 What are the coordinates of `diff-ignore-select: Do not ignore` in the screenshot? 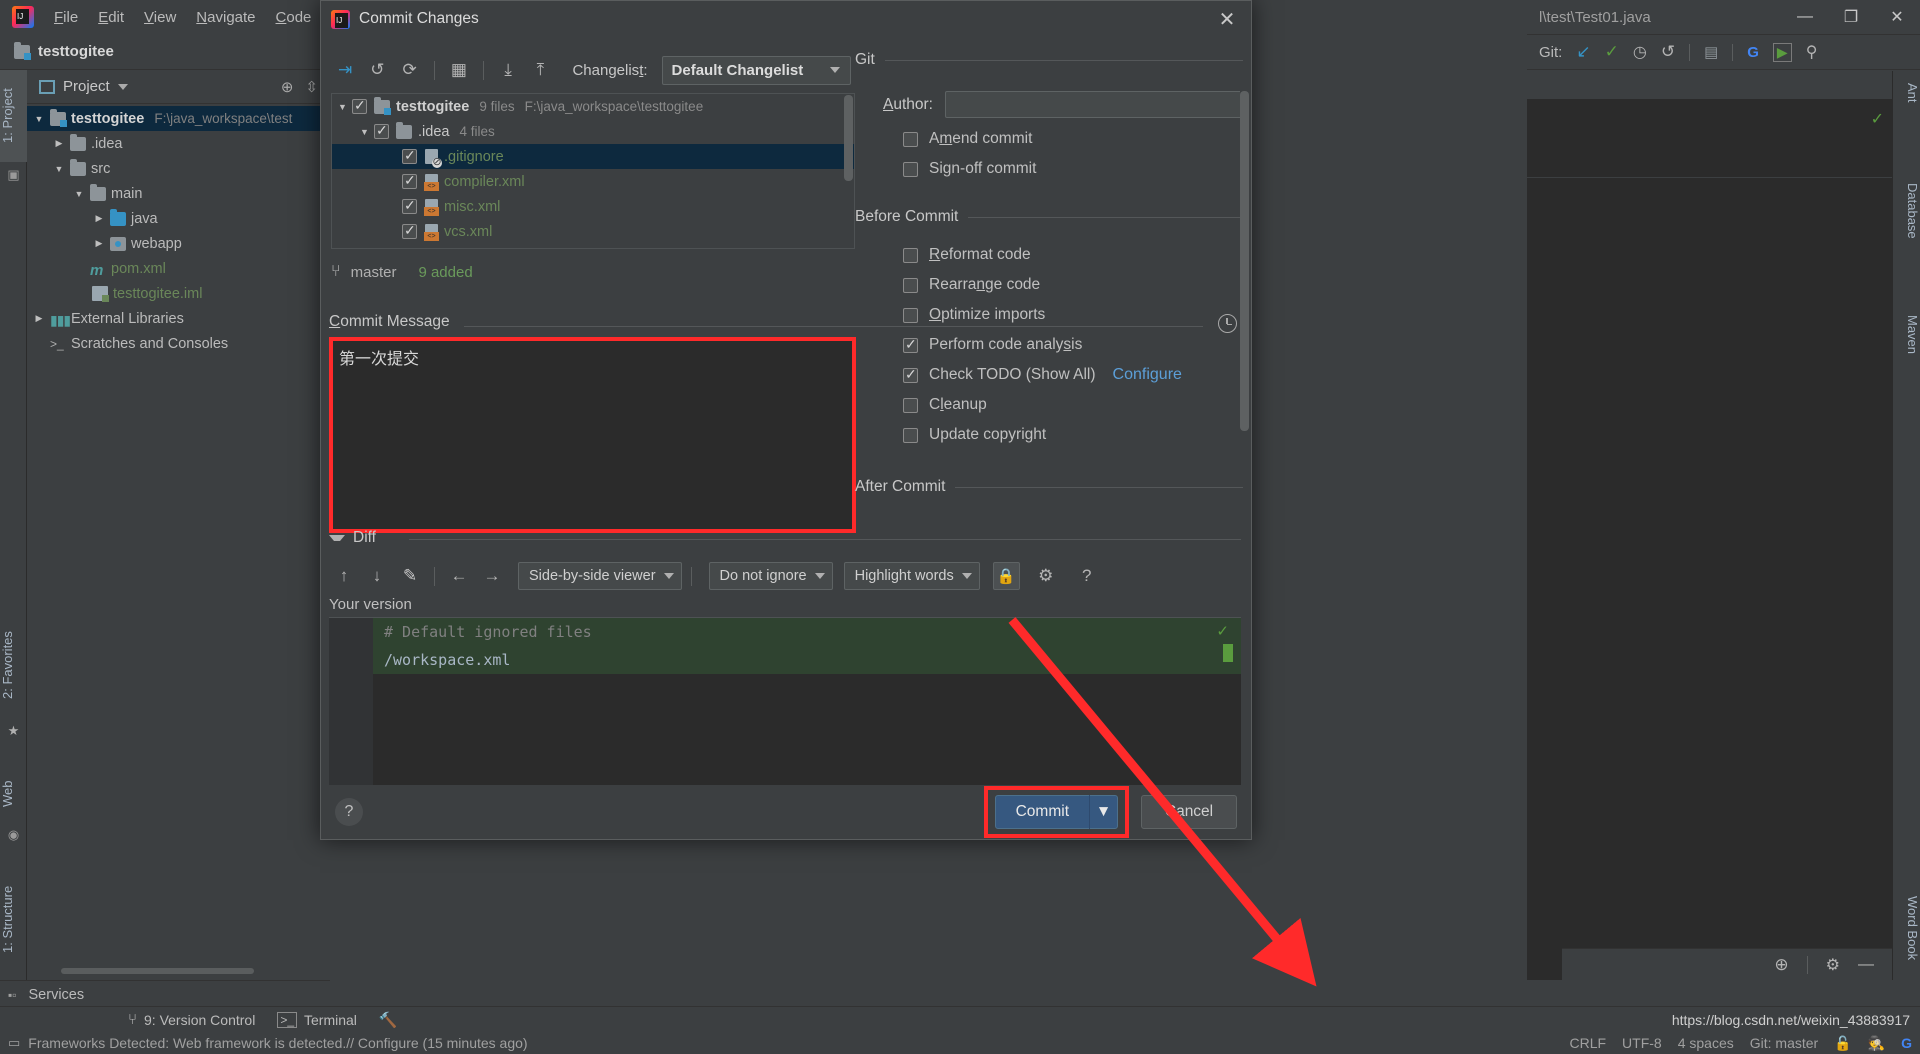 It's located at (770, 576).